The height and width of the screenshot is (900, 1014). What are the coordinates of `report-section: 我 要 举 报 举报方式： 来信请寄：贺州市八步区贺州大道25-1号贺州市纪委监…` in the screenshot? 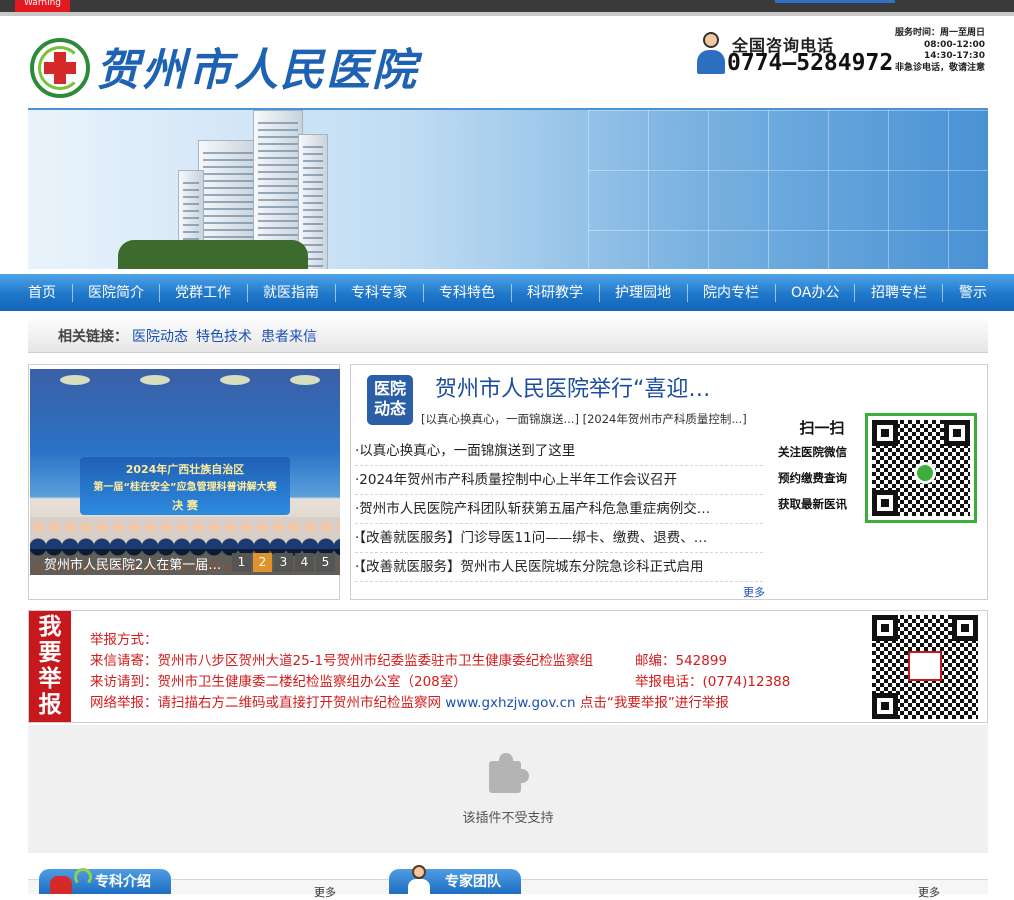 It's located at (508, 666).